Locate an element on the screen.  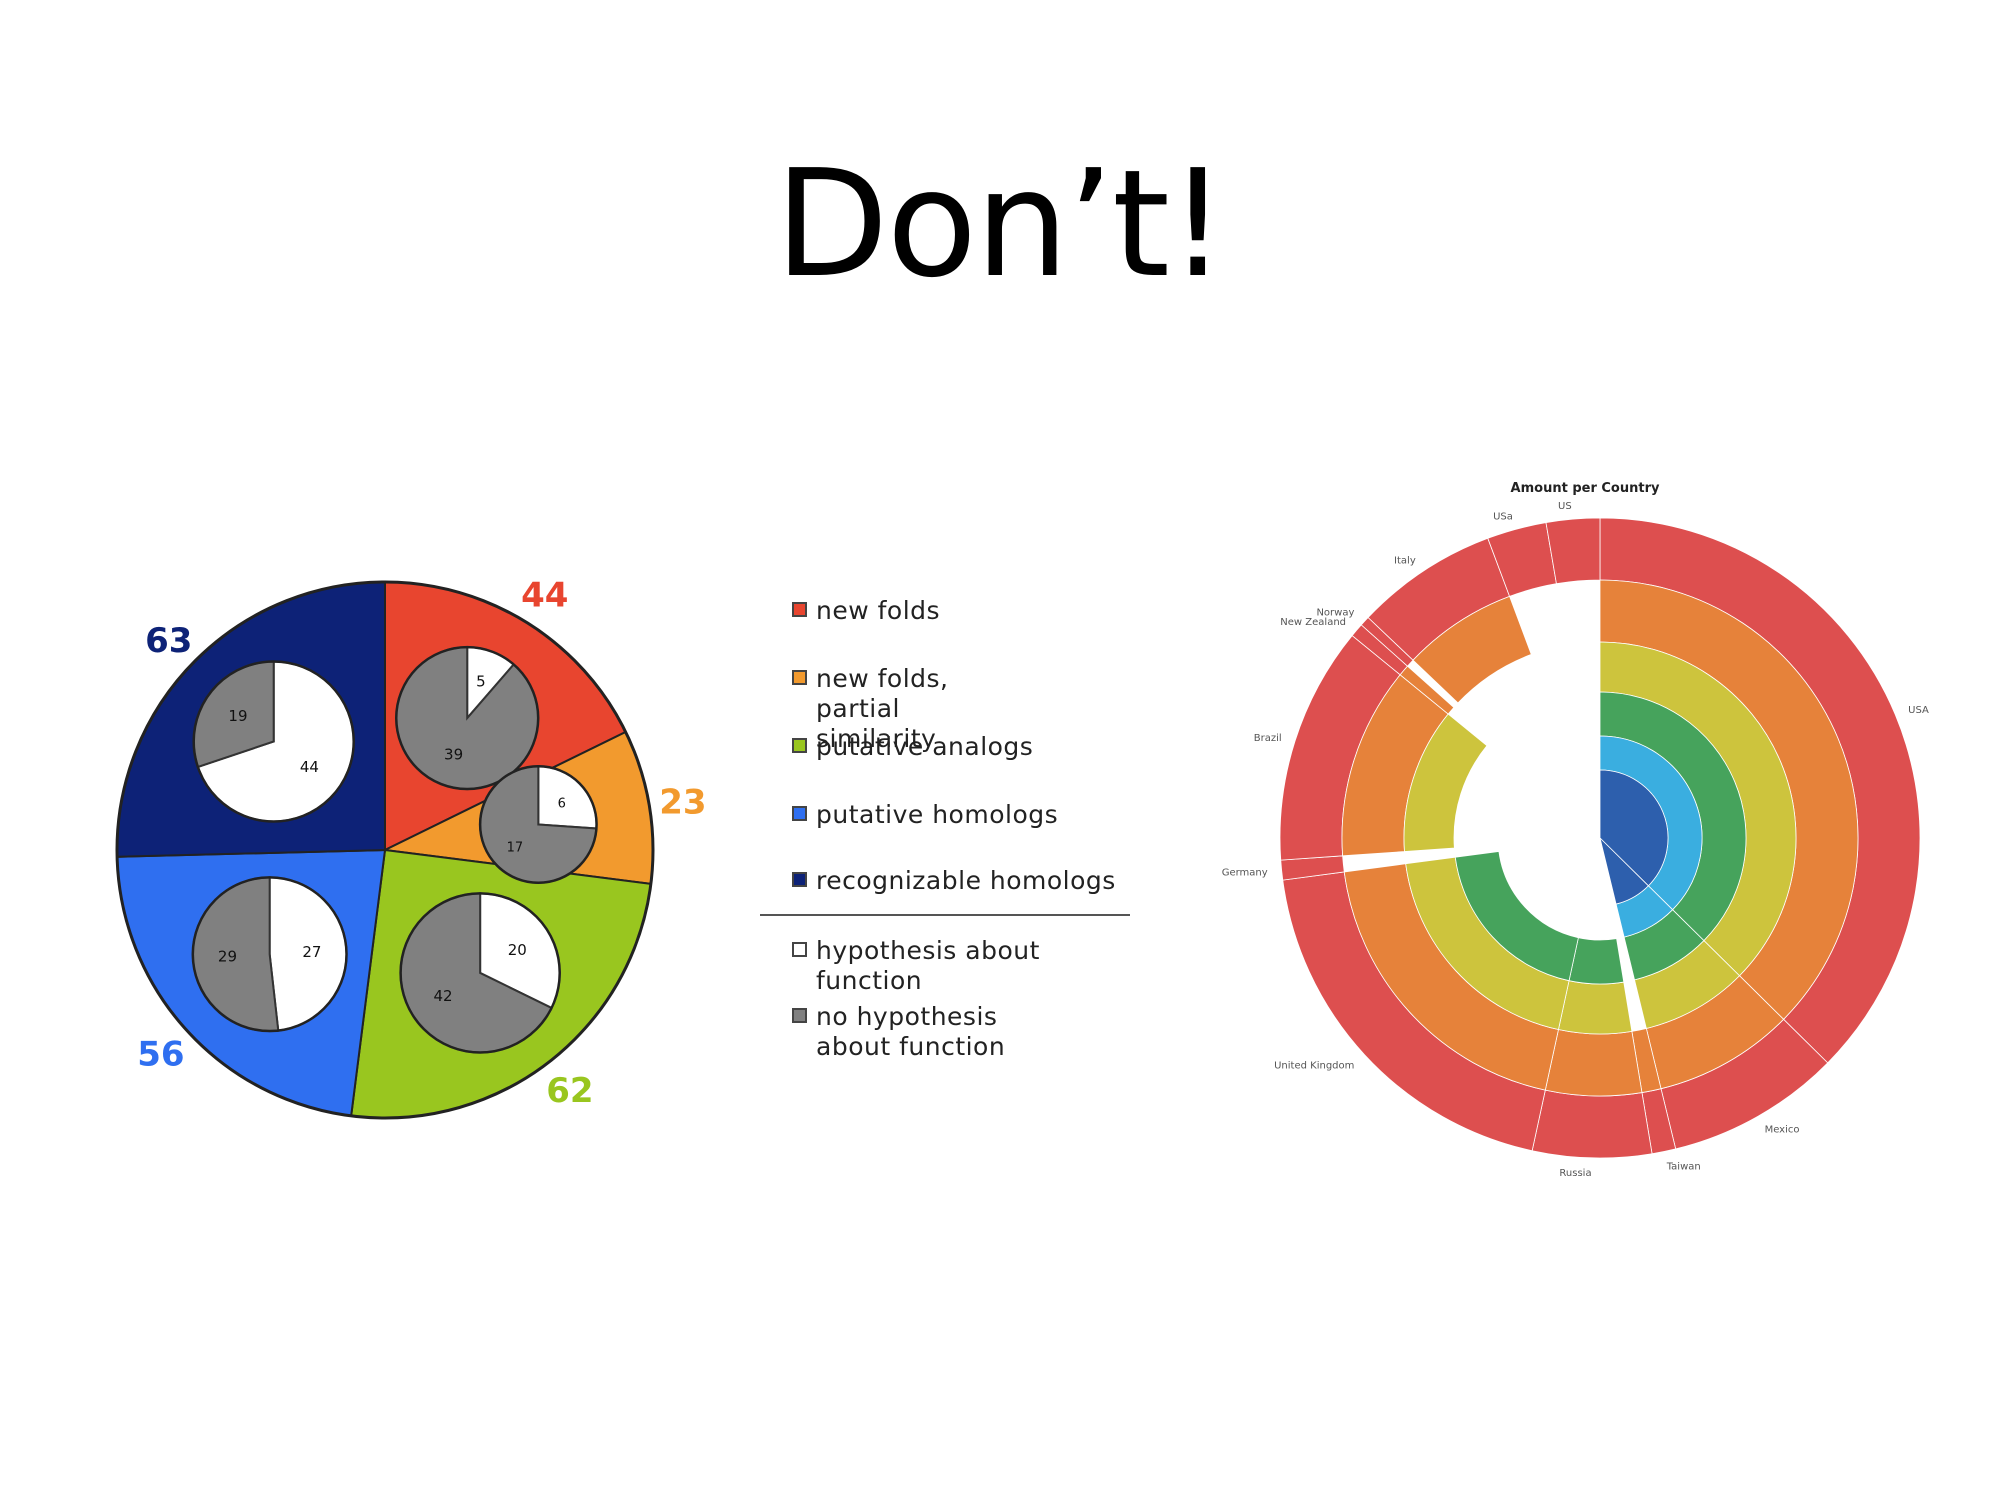
legend-item-no-hypothesis: no hypothesis about function is located at coordinates (962, 1032).